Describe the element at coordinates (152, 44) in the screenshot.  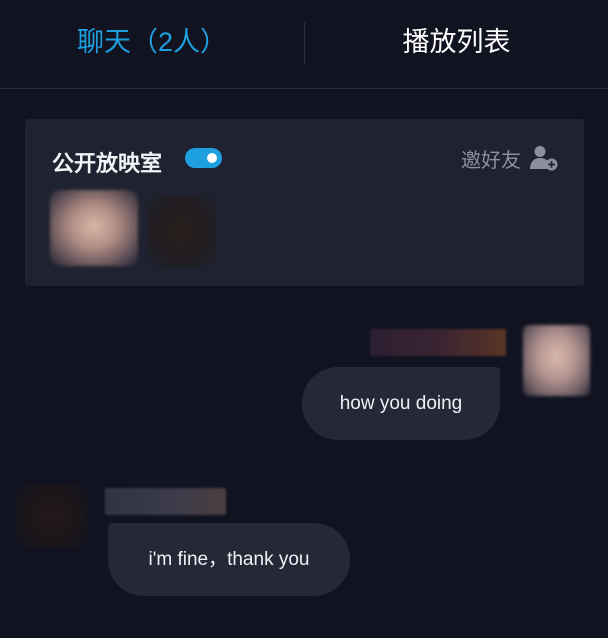
I see `tab-chat: 聊天（2人）` at that location.